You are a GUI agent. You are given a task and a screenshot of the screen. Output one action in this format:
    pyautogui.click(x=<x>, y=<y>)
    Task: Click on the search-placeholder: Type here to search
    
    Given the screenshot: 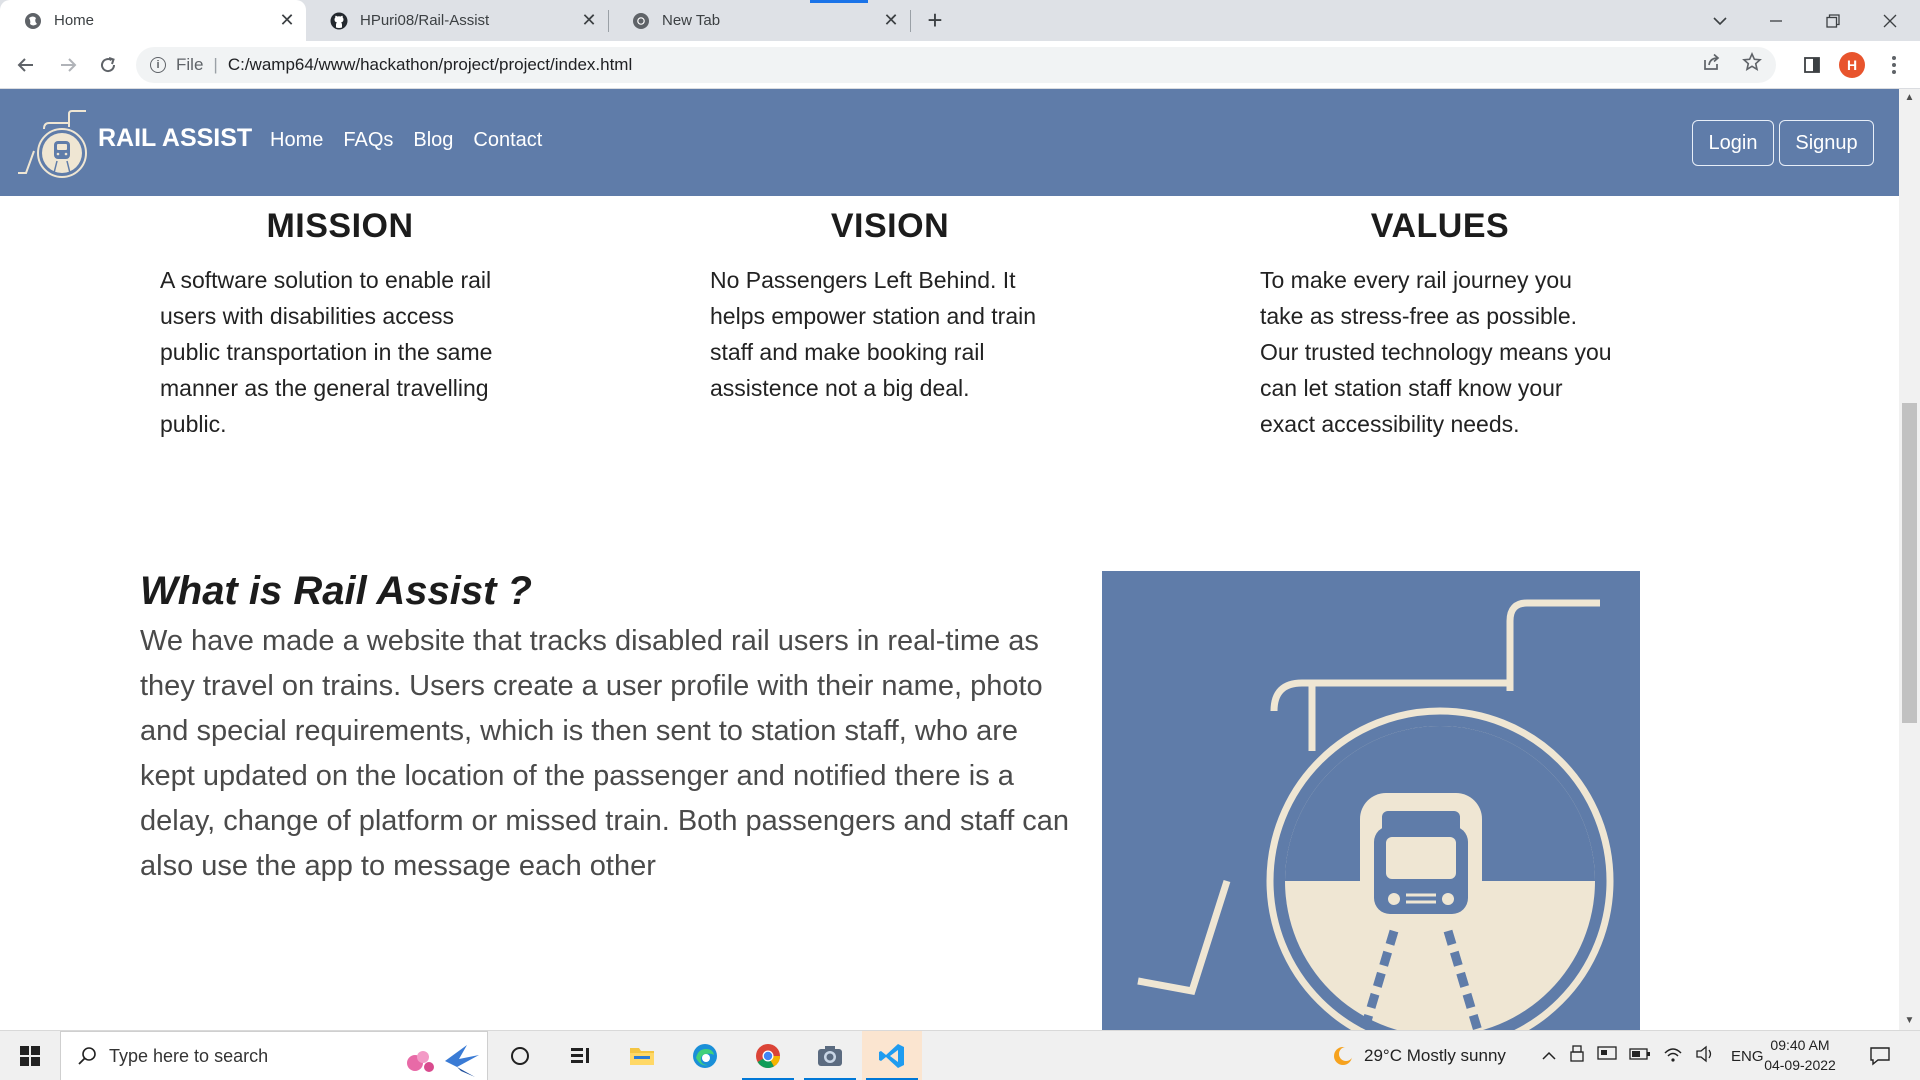 What is the action you would take?
    pyautogui.click(x=189, y=1055)
    